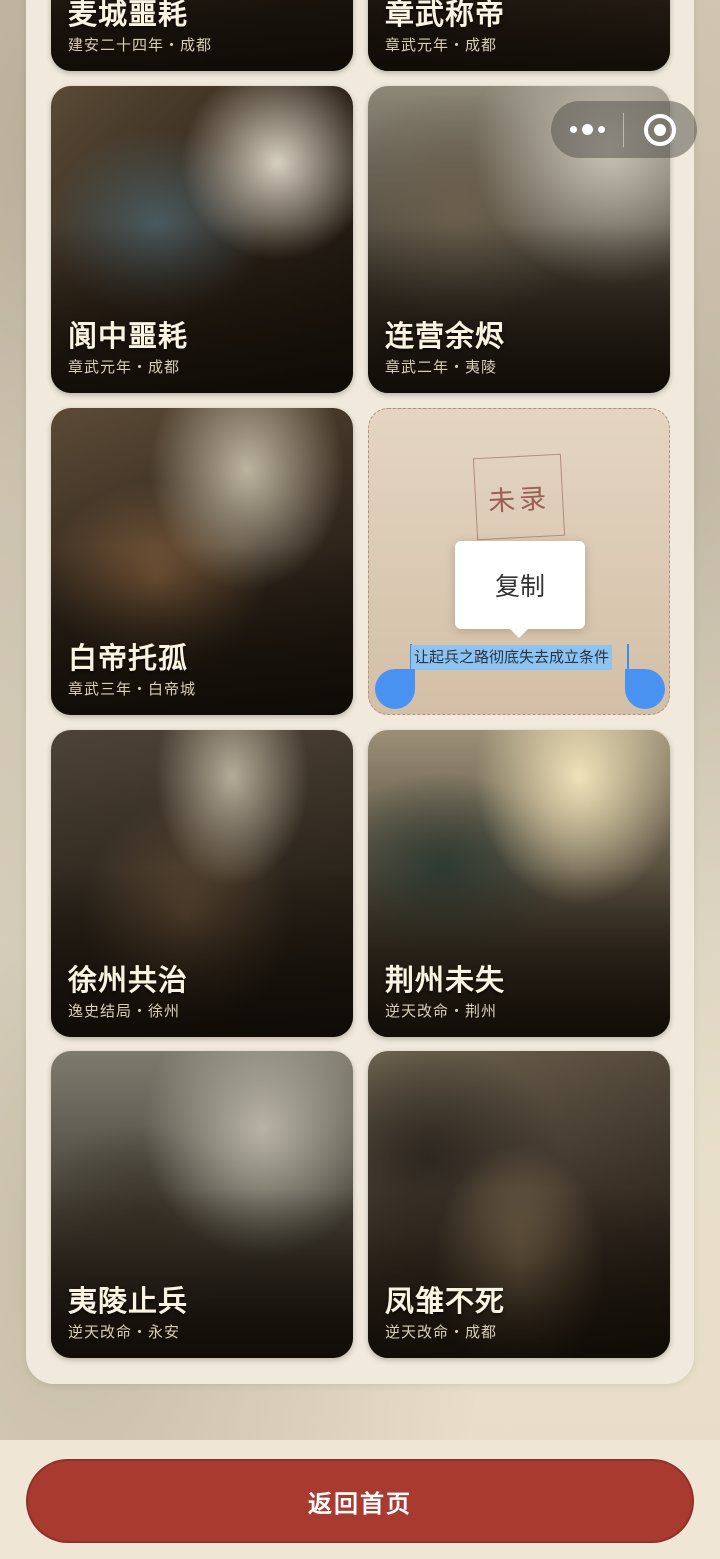  What do you see at coordinates (202, 561) in the screenshot?
I see `ending-card: 白帝托孤 章武三年・白帝城` at bounding box center [202, 561].